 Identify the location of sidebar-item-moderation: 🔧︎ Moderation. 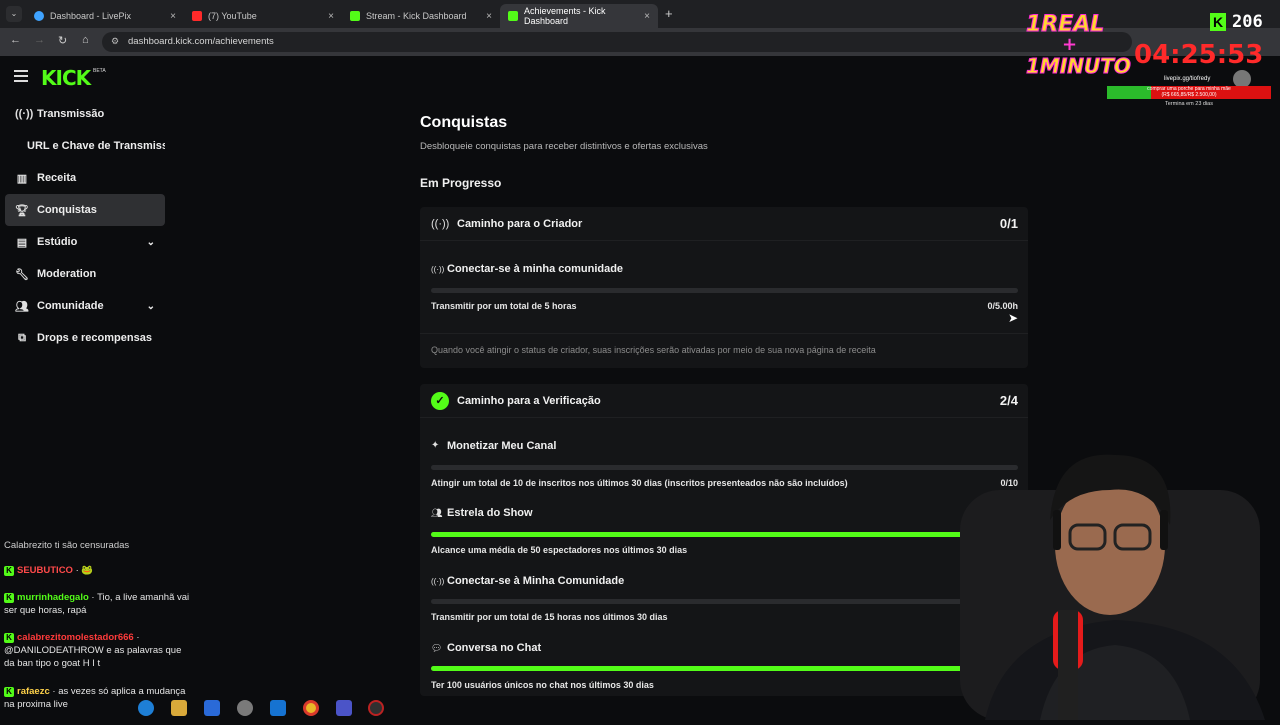
(85, 274).